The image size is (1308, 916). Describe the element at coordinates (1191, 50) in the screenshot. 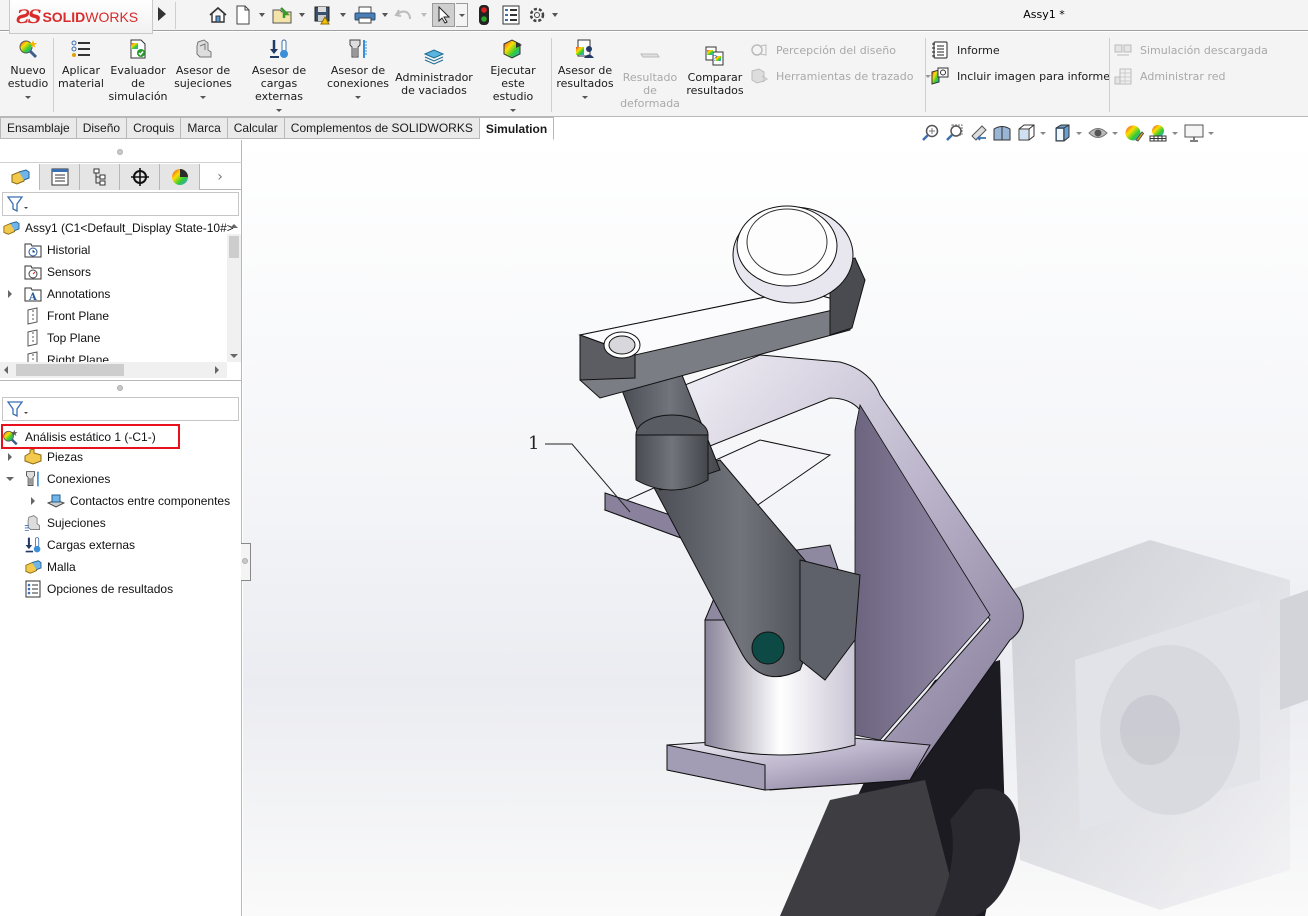

I see `simulacion-descargada-button: Simulación descargada` at that location.